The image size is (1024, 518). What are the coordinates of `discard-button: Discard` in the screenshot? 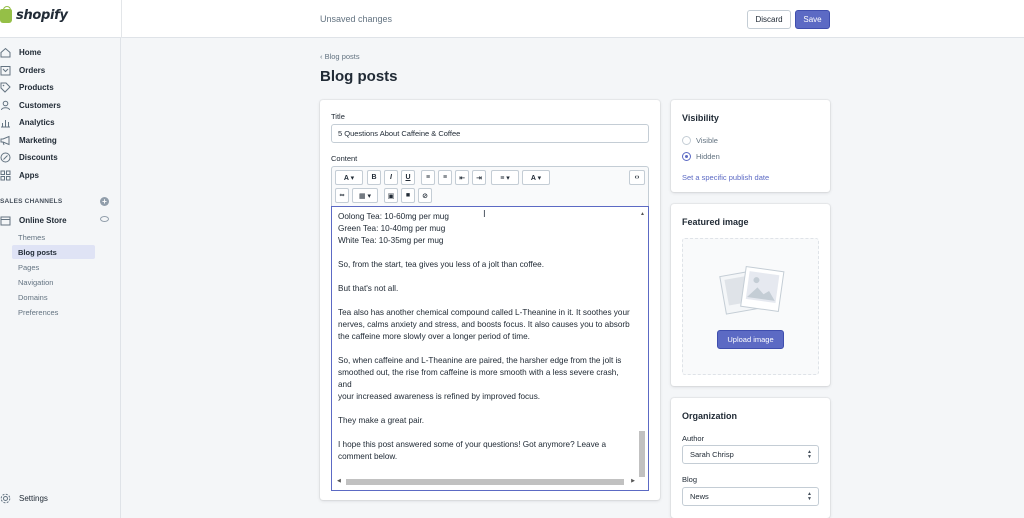 It's located at (769, 19).